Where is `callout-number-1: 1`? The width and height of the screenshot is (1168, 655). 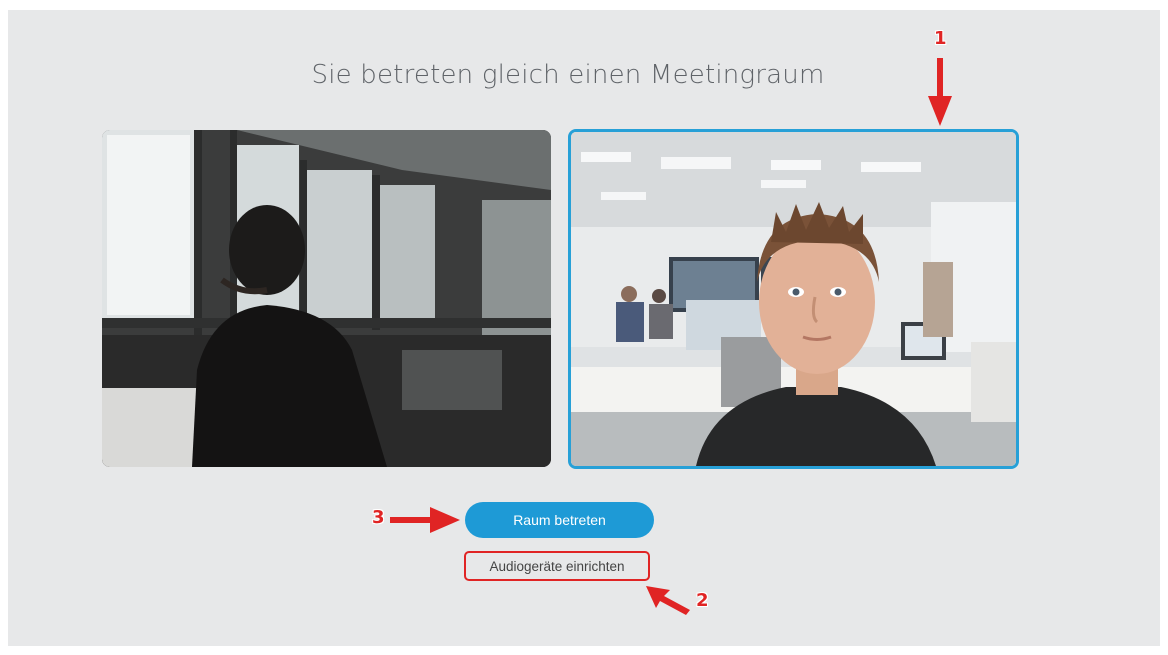
callout-number-1: 1 is located at coordinates (940, 38).